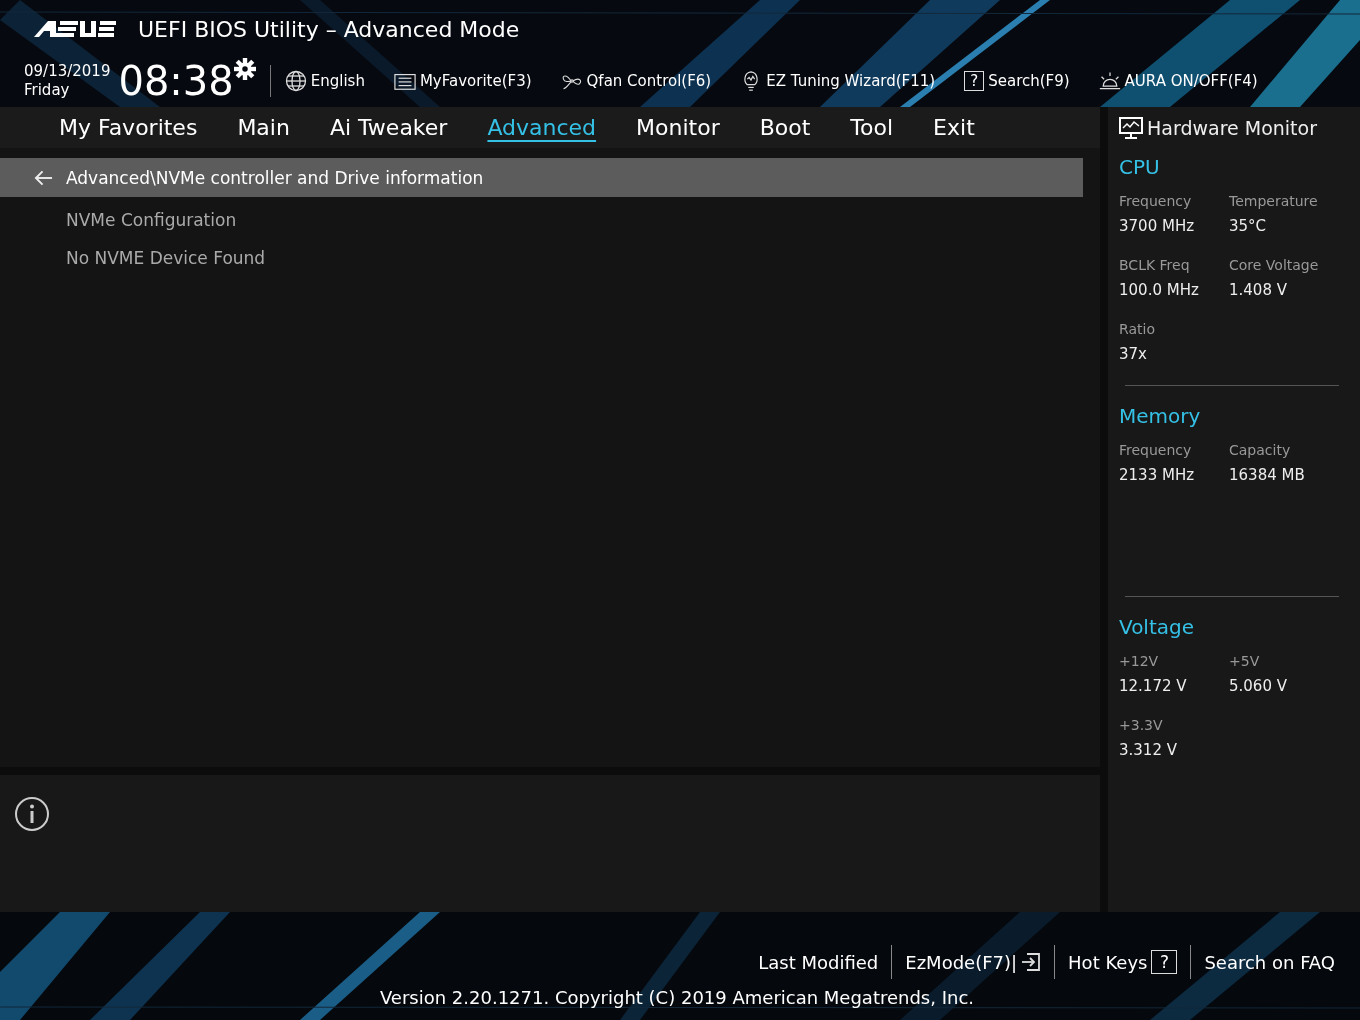 This screenshot has height=1020, width=1360. Describe the element at coordinates (1258, 686) in the screenshot. I see `stat-value: 5.060 V` at that location.